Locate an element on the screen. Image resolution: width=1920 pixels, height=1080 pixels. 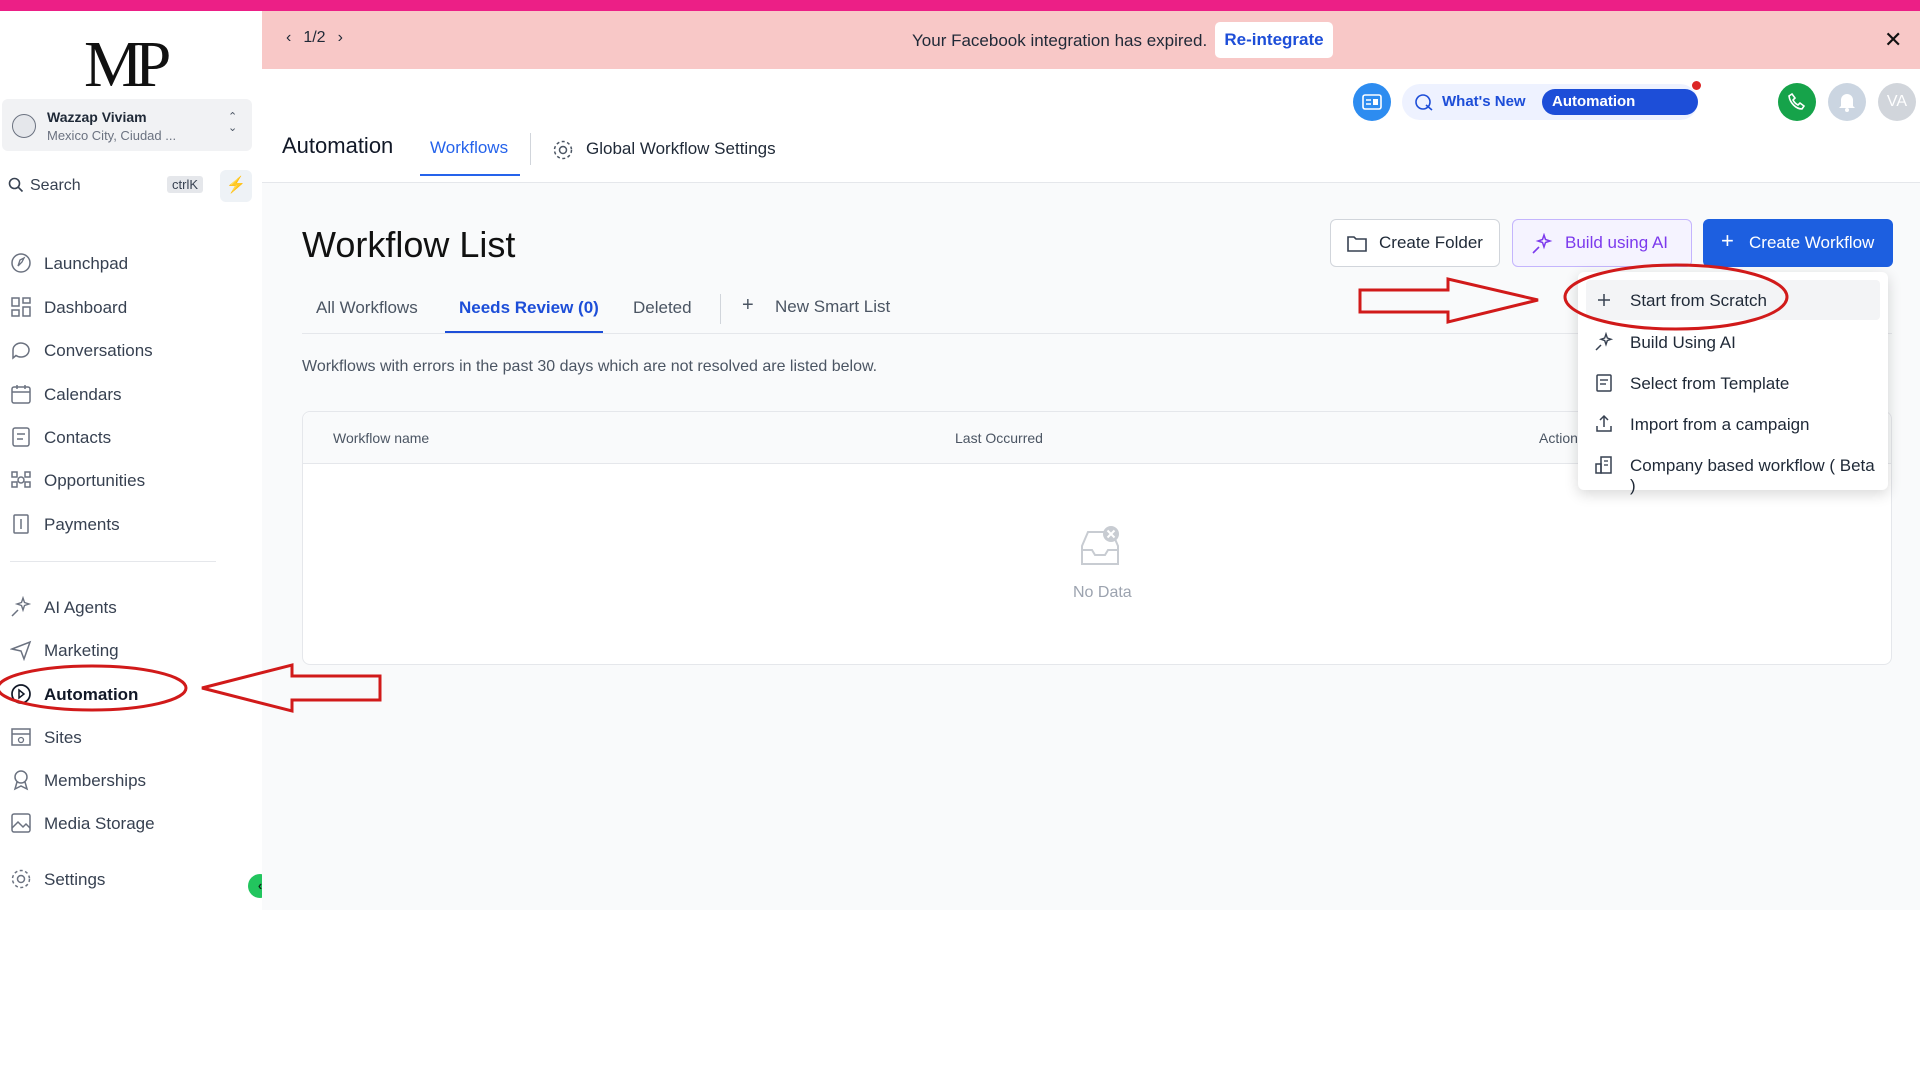
notifications-button is located at coordinates (1847, 102).